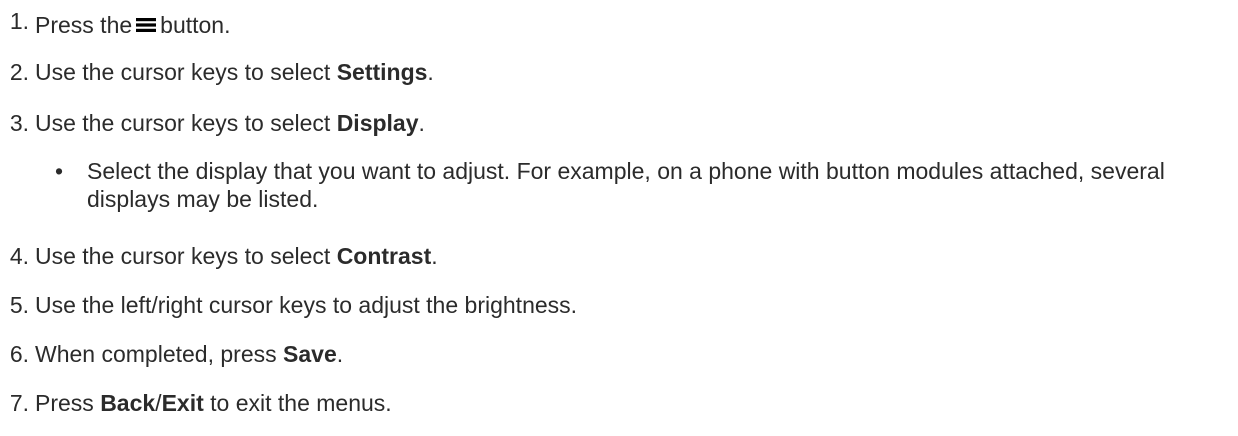 The image size is (1238, 436). Describe the element at coordinates (310, 354) in the screenshot. I see `step-keyword: Save` at that location.